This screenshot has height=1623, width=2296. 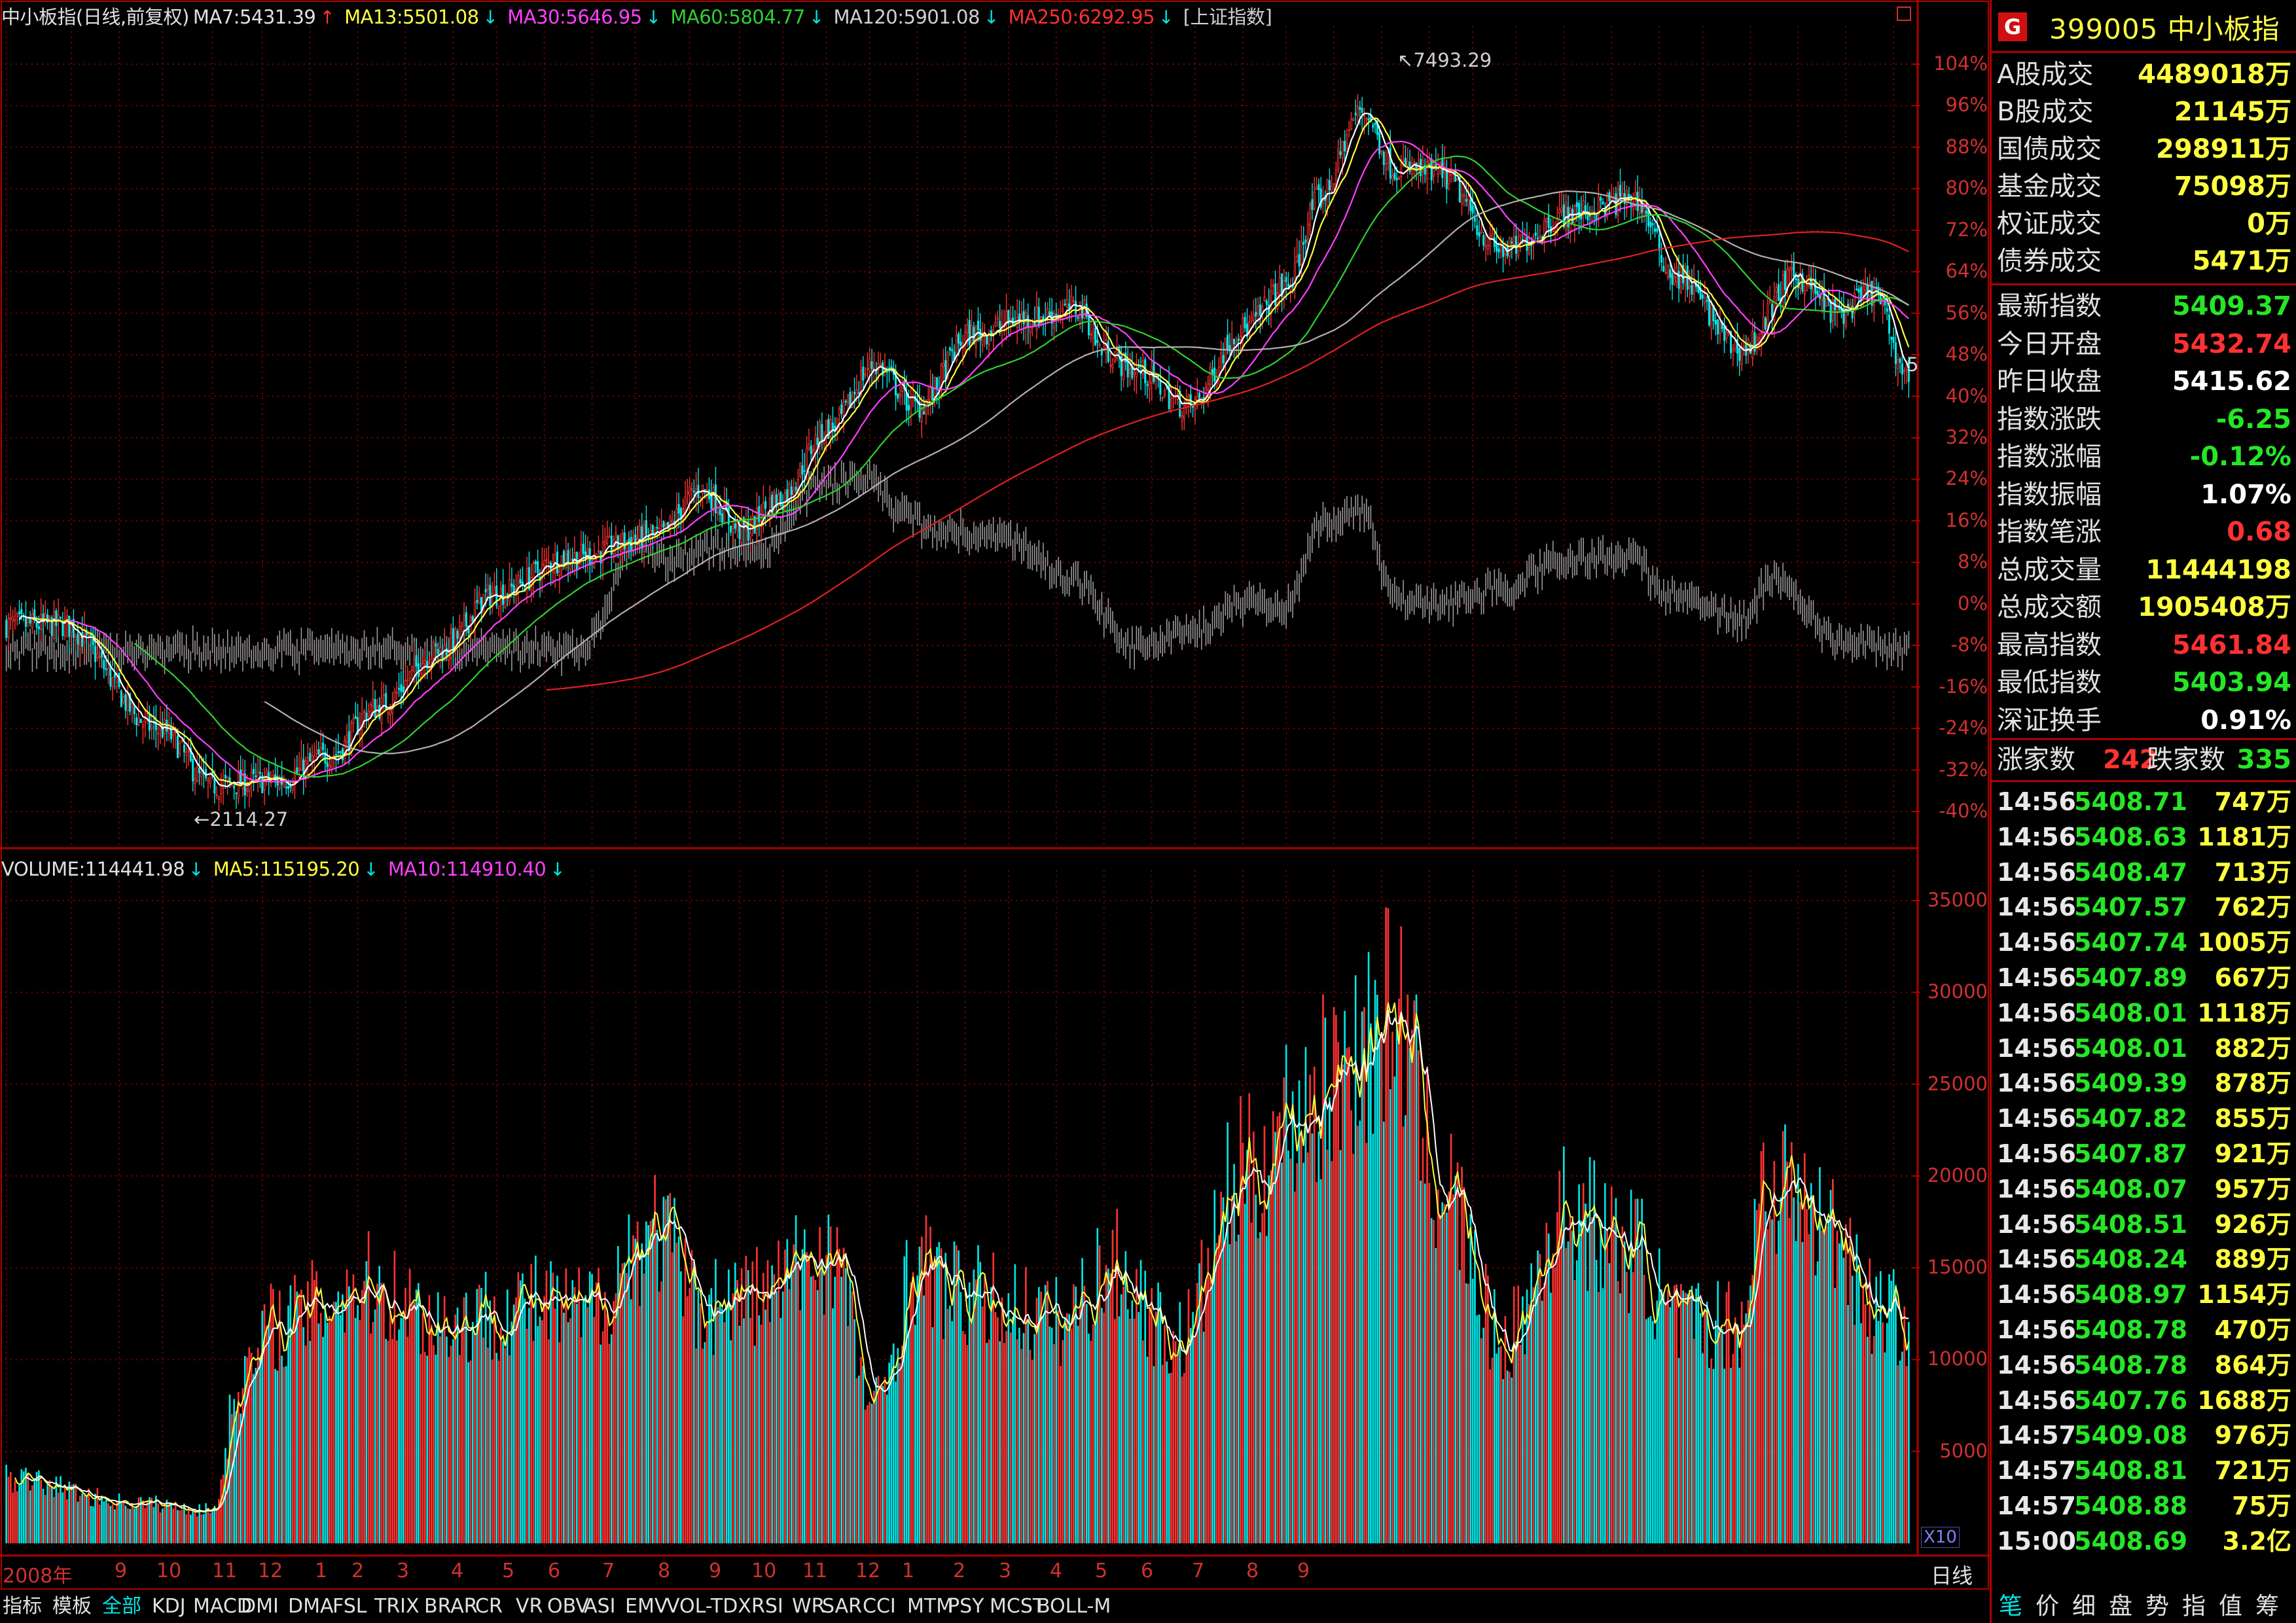 What do you see at coordinates (879, 1607) in the screenshot?
I see `indicator-tab: CCI` at bounding box center [879, 1607].